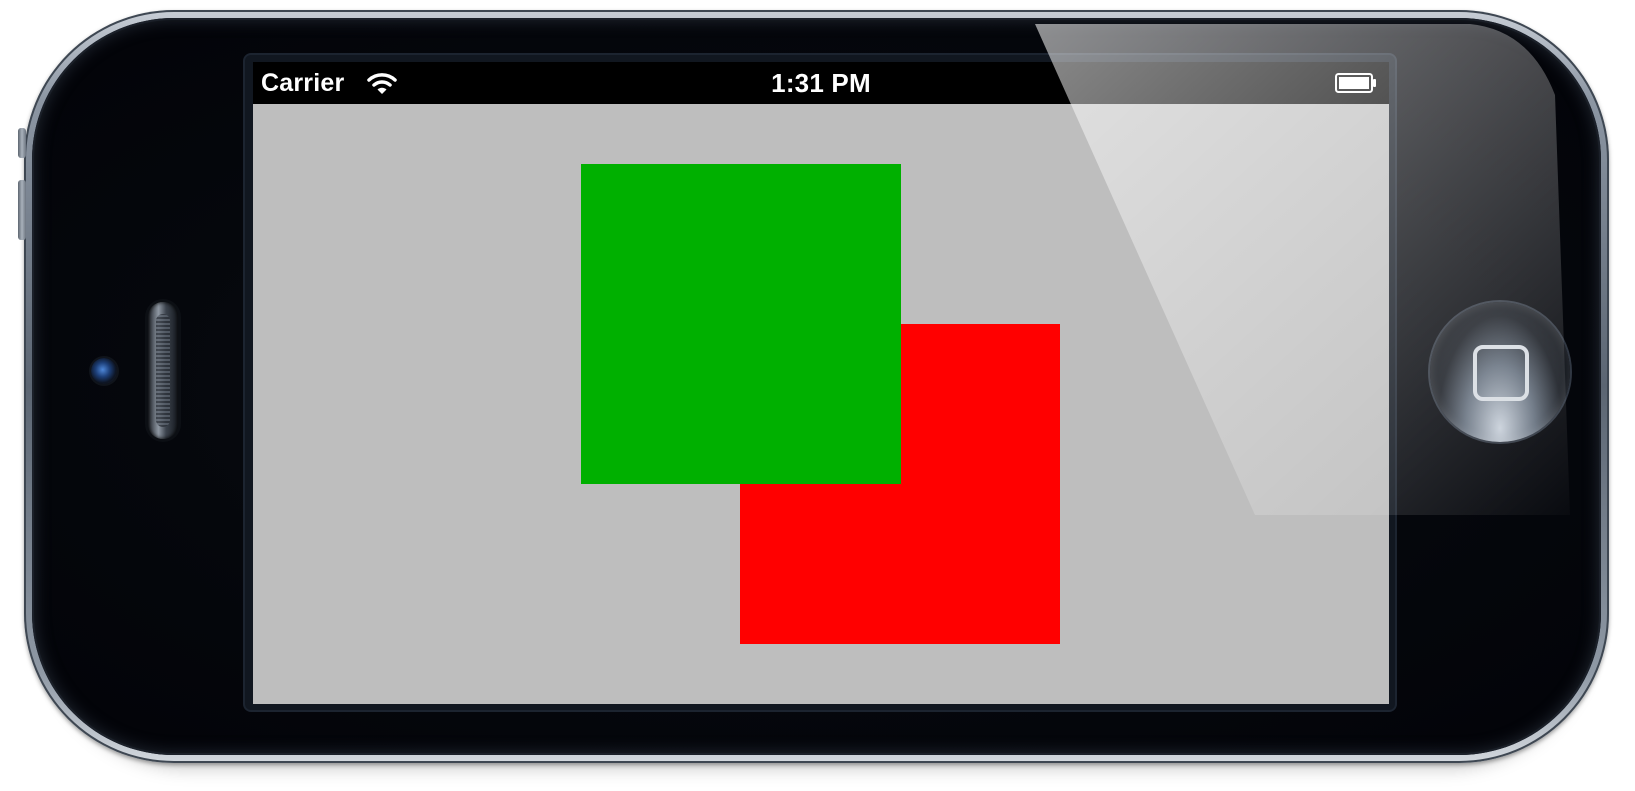  I want to click on earpiece-speaker, so click(163, 370).